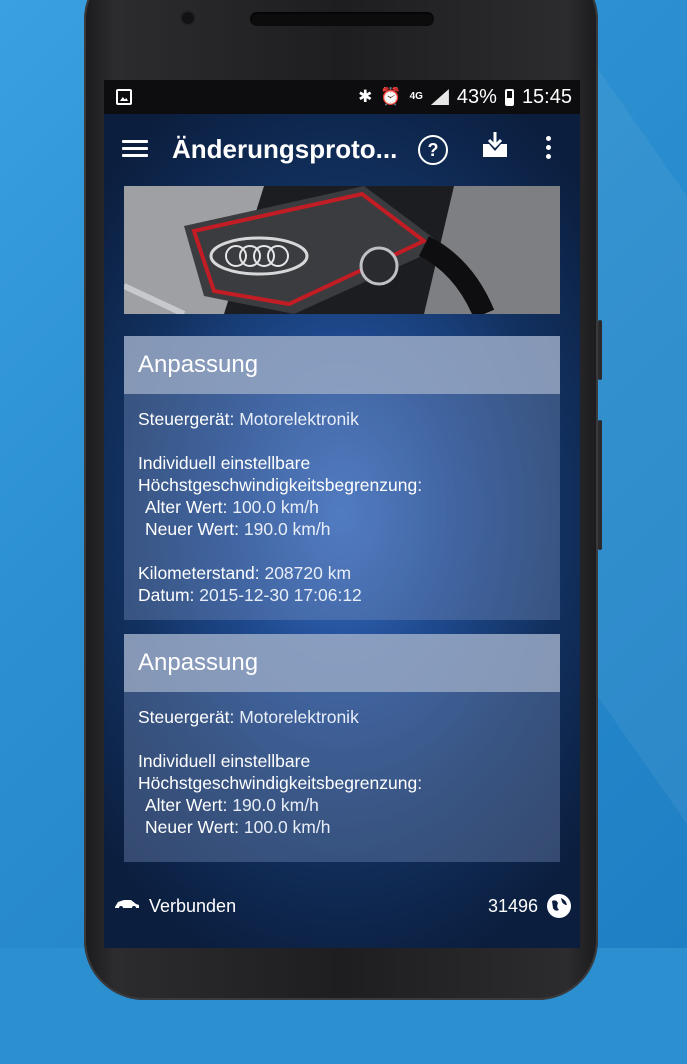  What do you see at coordinates (188, 18) in the screenshot?
I see `front-camera` at bounding box center [188, 18].